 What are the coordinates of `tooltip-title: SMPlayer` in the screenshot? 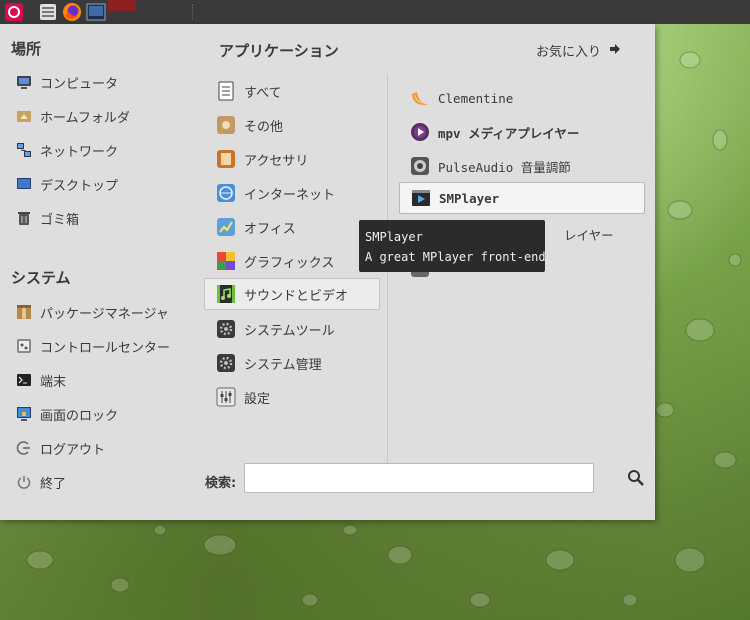 It's located at (394, 237).